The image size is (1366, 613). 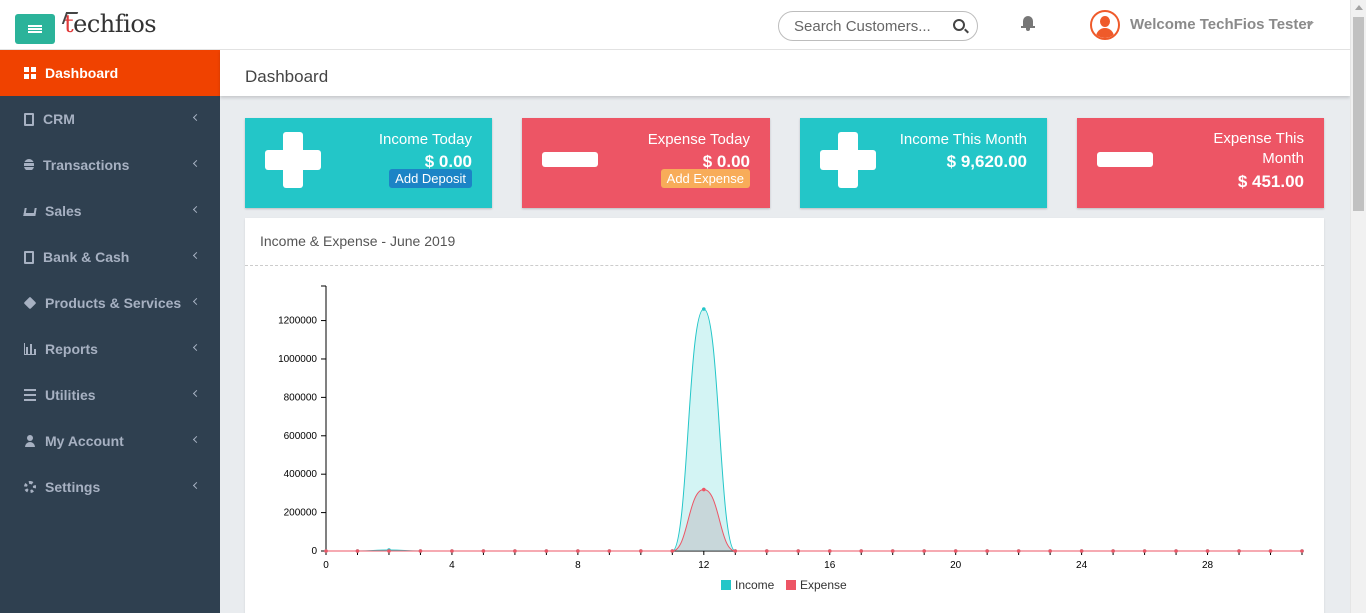 I want to click on sidebar-item-utilities: Utilities, so click(x=110, y=395).